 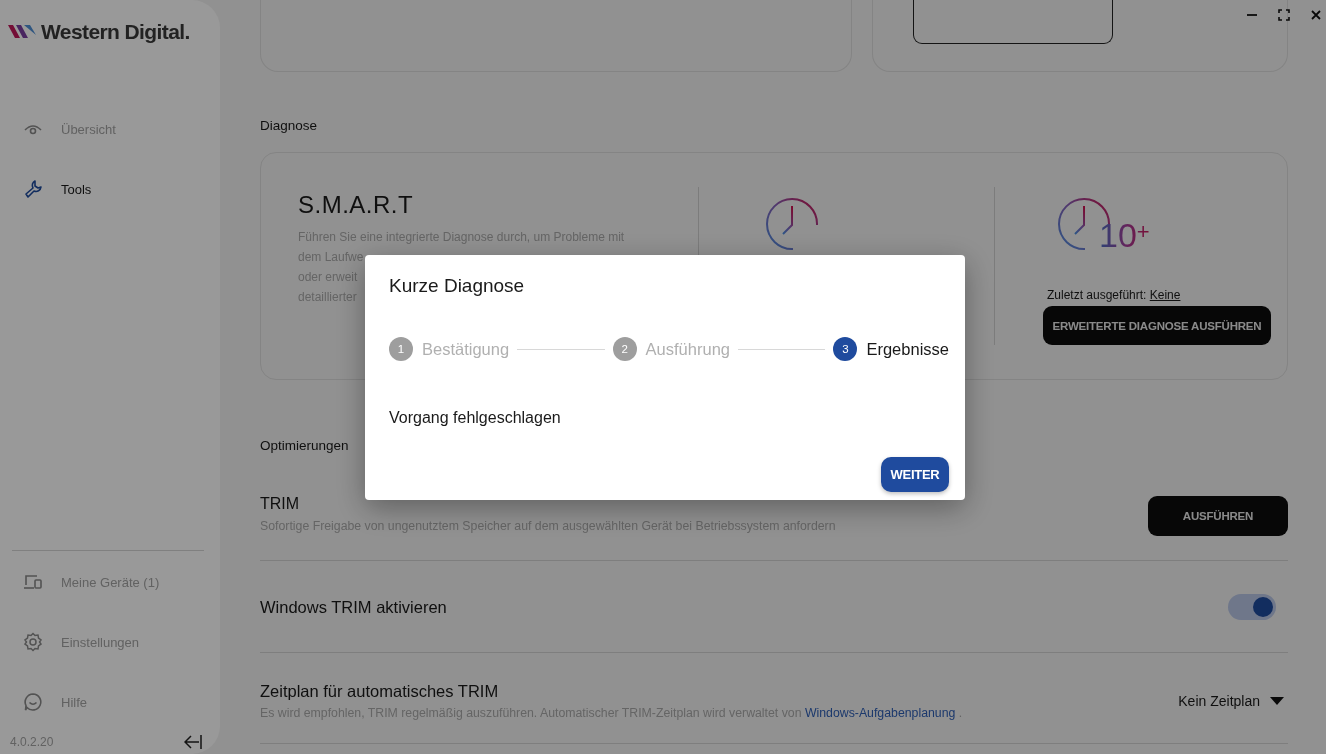 I want to click on section-heading: Diagnose, so click(x=289, y=126).